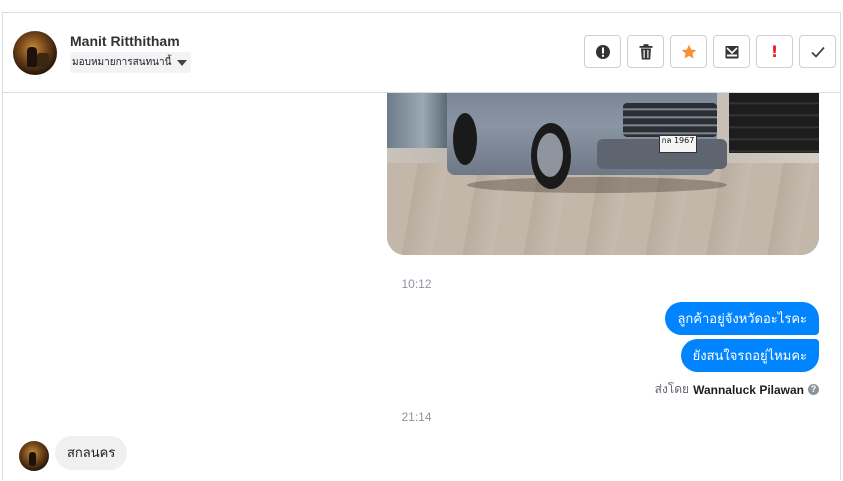 The image size is (843, 481). Describe the element at coordinates (91, 453) in the screenshot. I see `incoming-message: สกลนคร` at that location.